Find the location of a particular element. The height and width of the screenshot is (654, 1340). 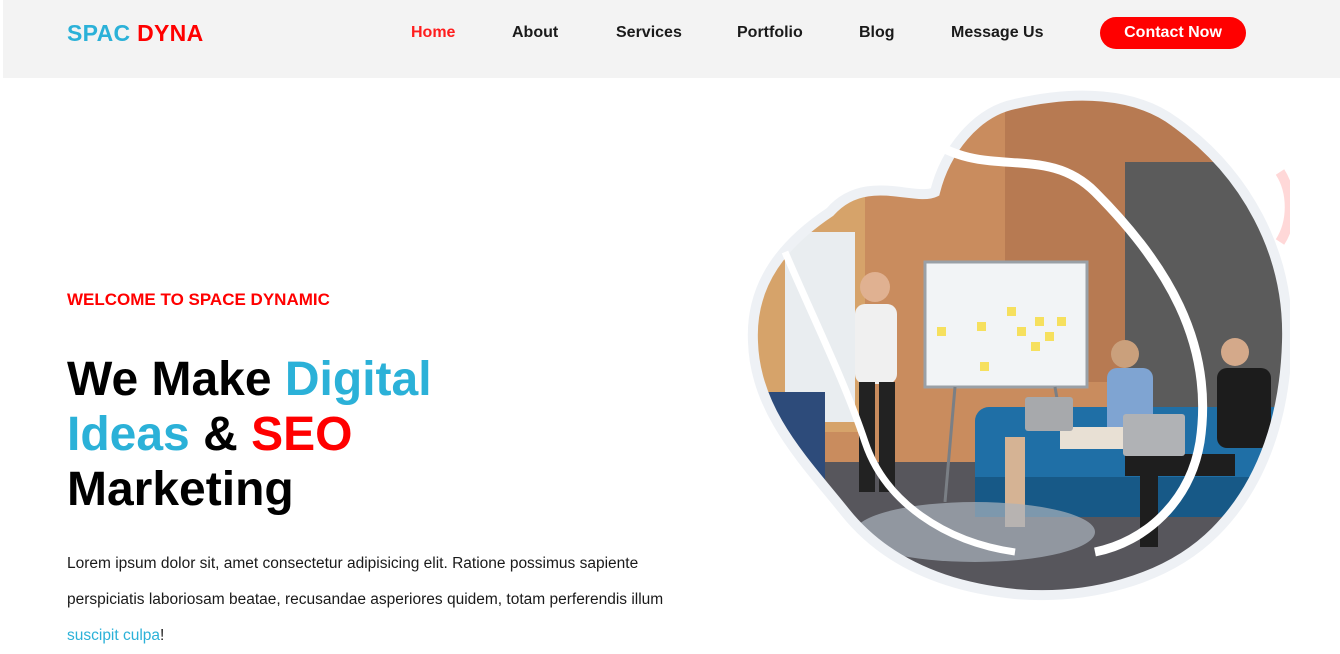

site-logo: SPAC DYNA is located at coordinates (135, 33).